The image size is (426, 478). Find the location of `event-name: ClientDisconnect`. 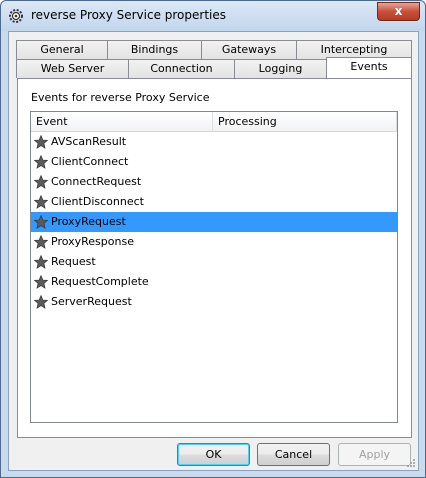

event-name: ClientDisconnect is located at coordinates (97, 201).